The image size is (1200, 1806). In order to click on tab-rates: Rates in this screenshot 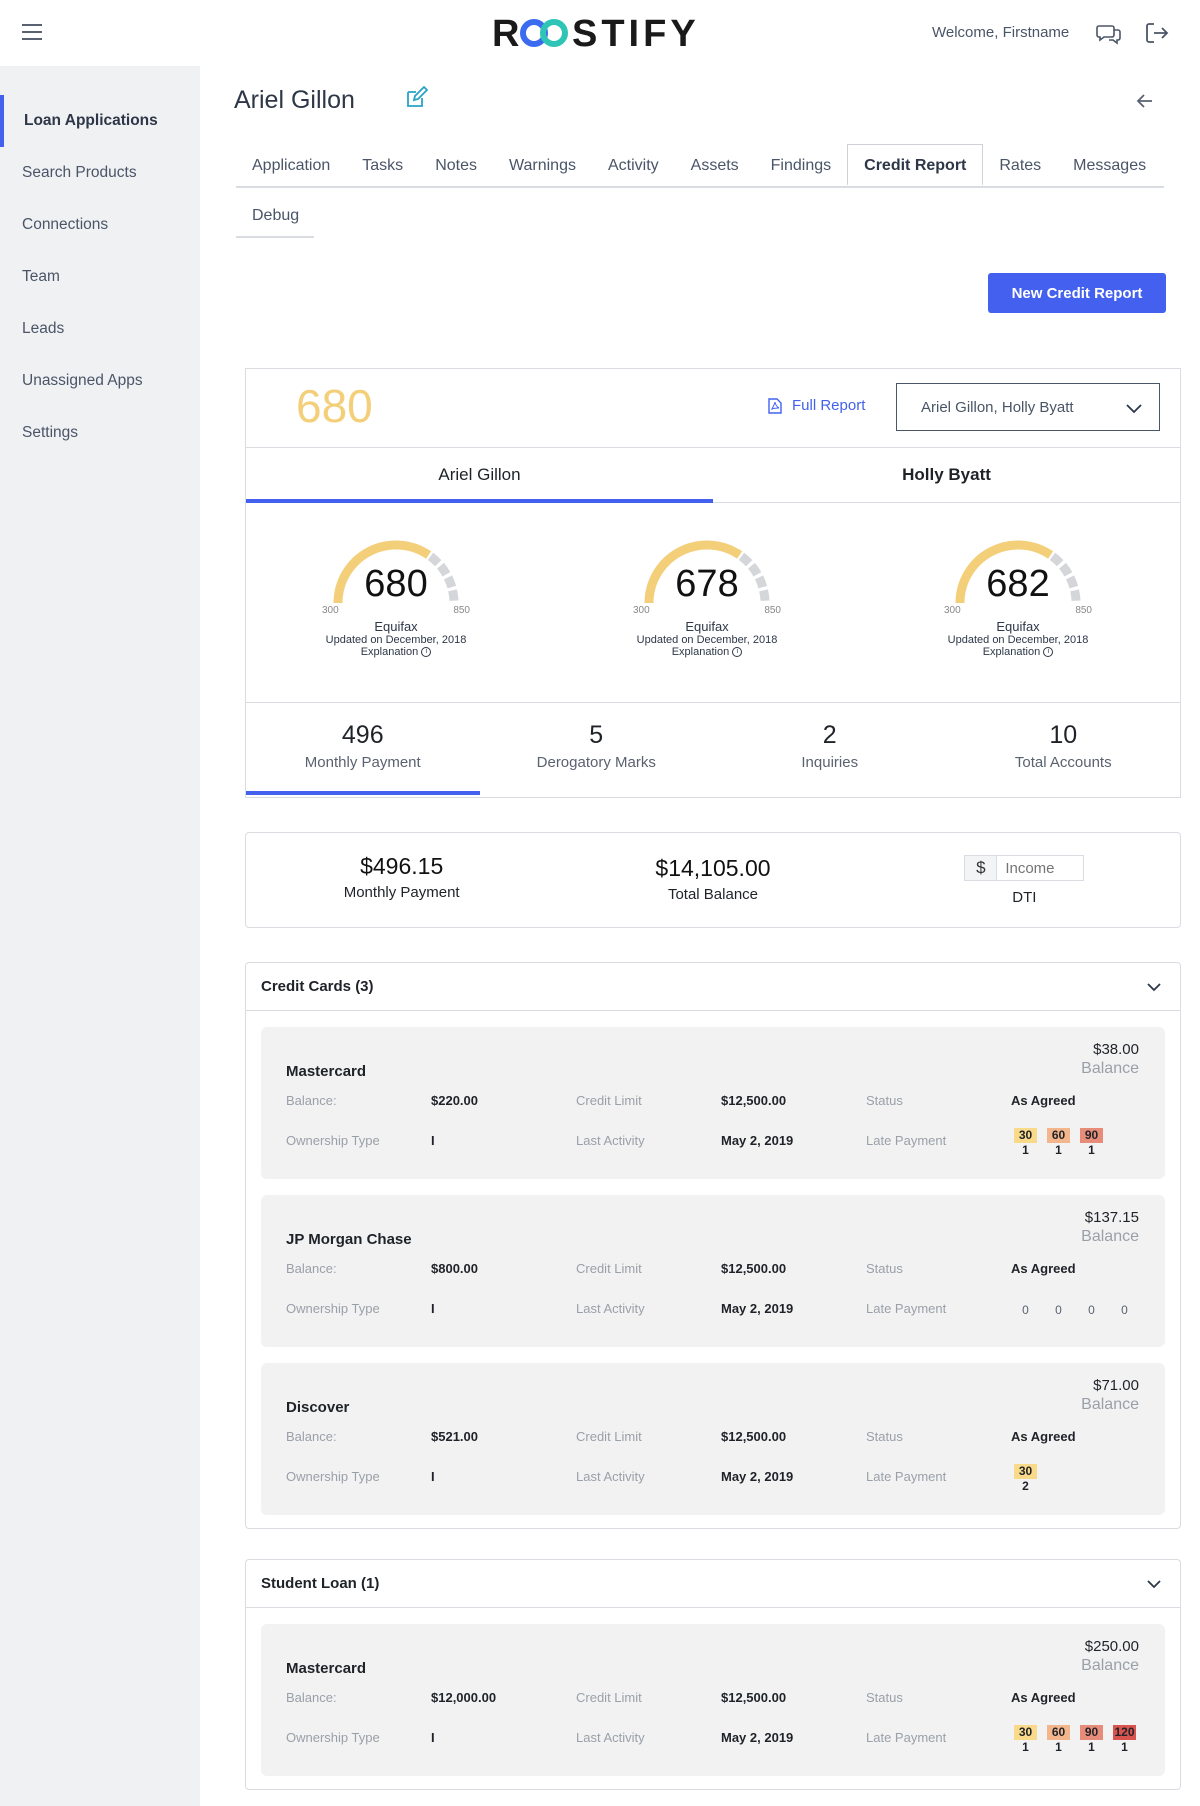, I will do `click(1020, 166)`.